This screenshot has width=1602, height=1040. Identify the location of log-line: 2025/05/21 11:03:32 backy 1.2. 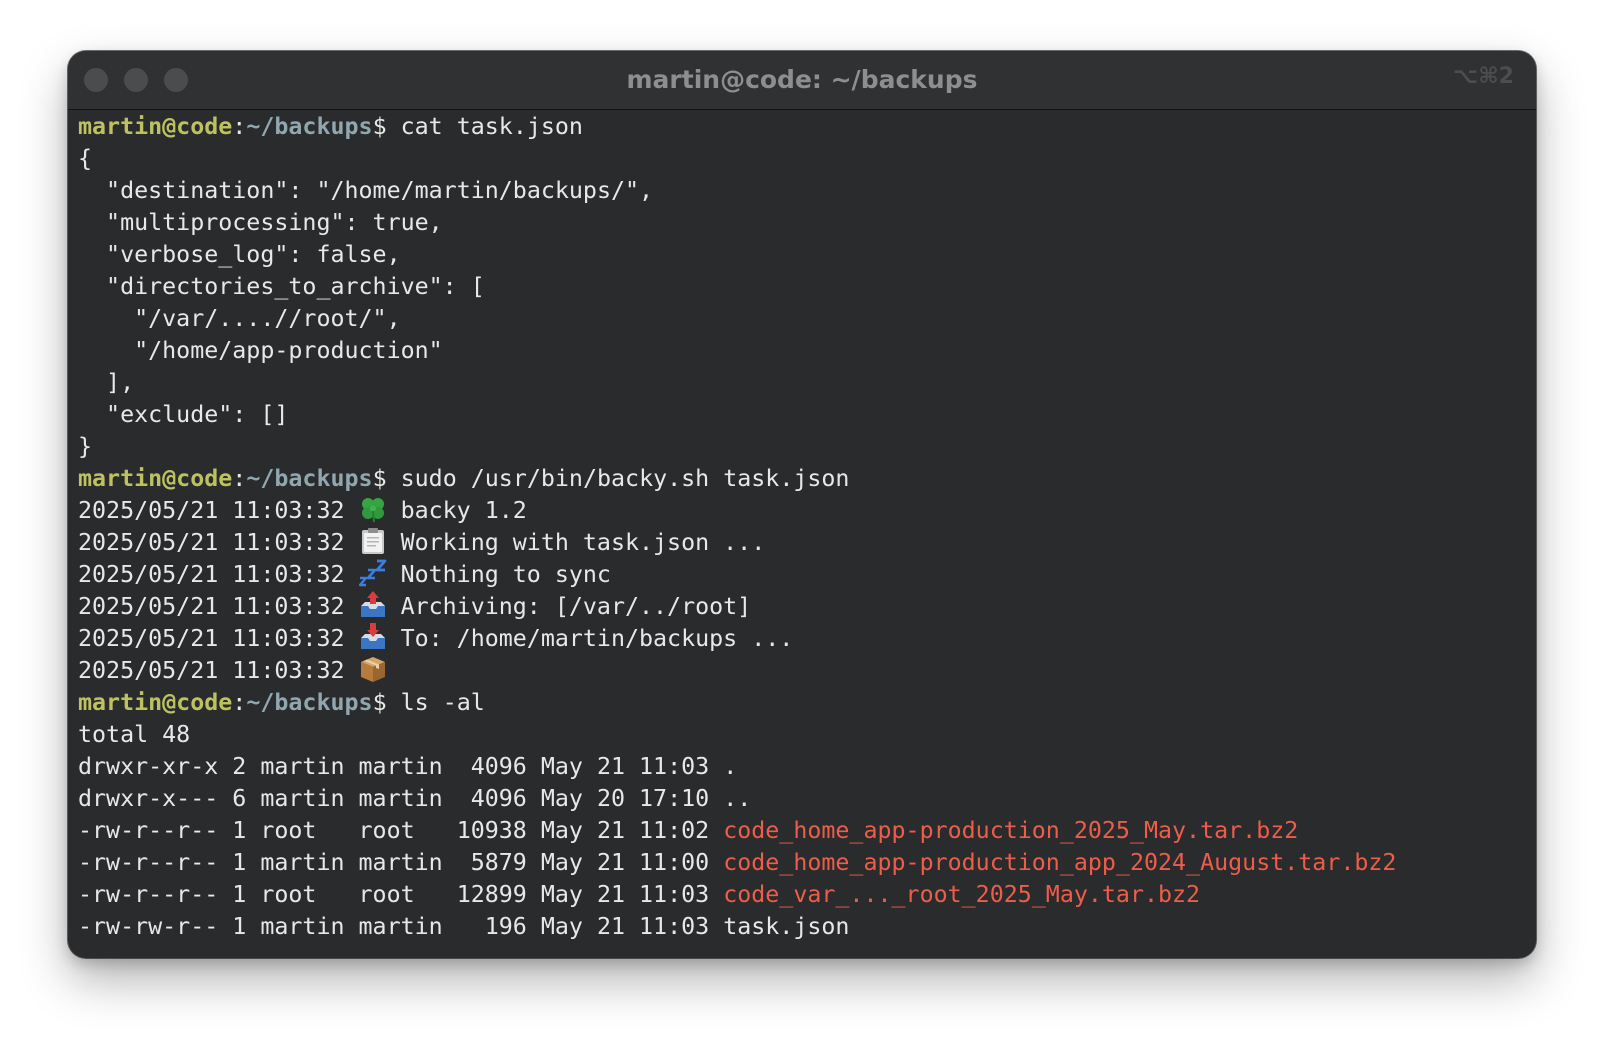
(803, 511).